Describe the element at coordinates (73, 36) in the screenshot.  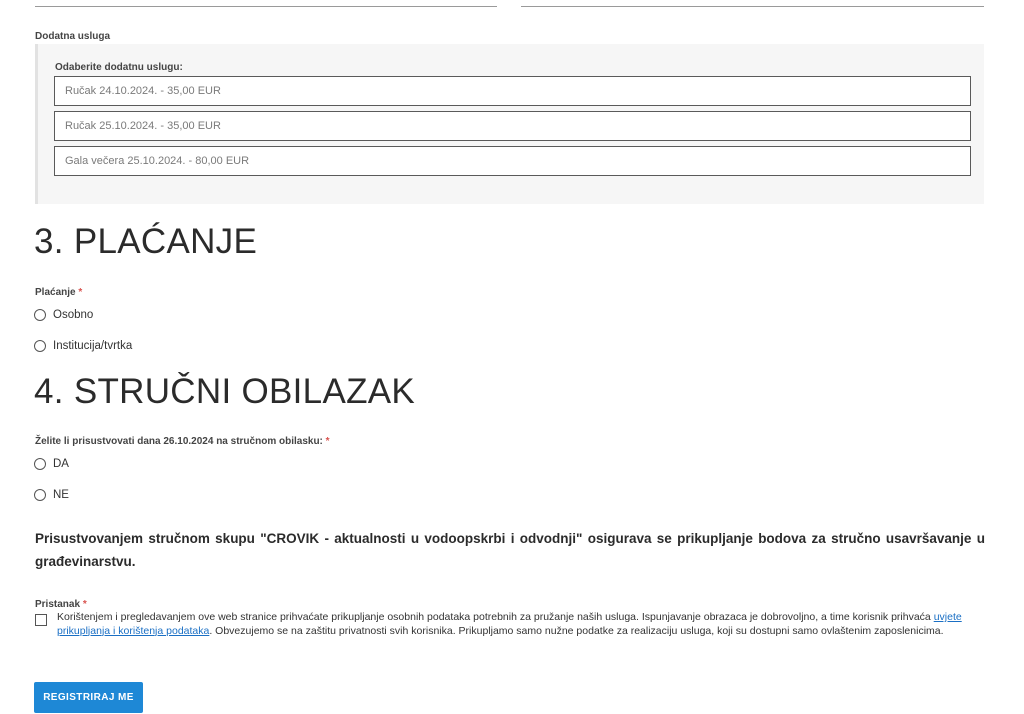
I see `addon-section-label: Dodatna usluga` at that location.